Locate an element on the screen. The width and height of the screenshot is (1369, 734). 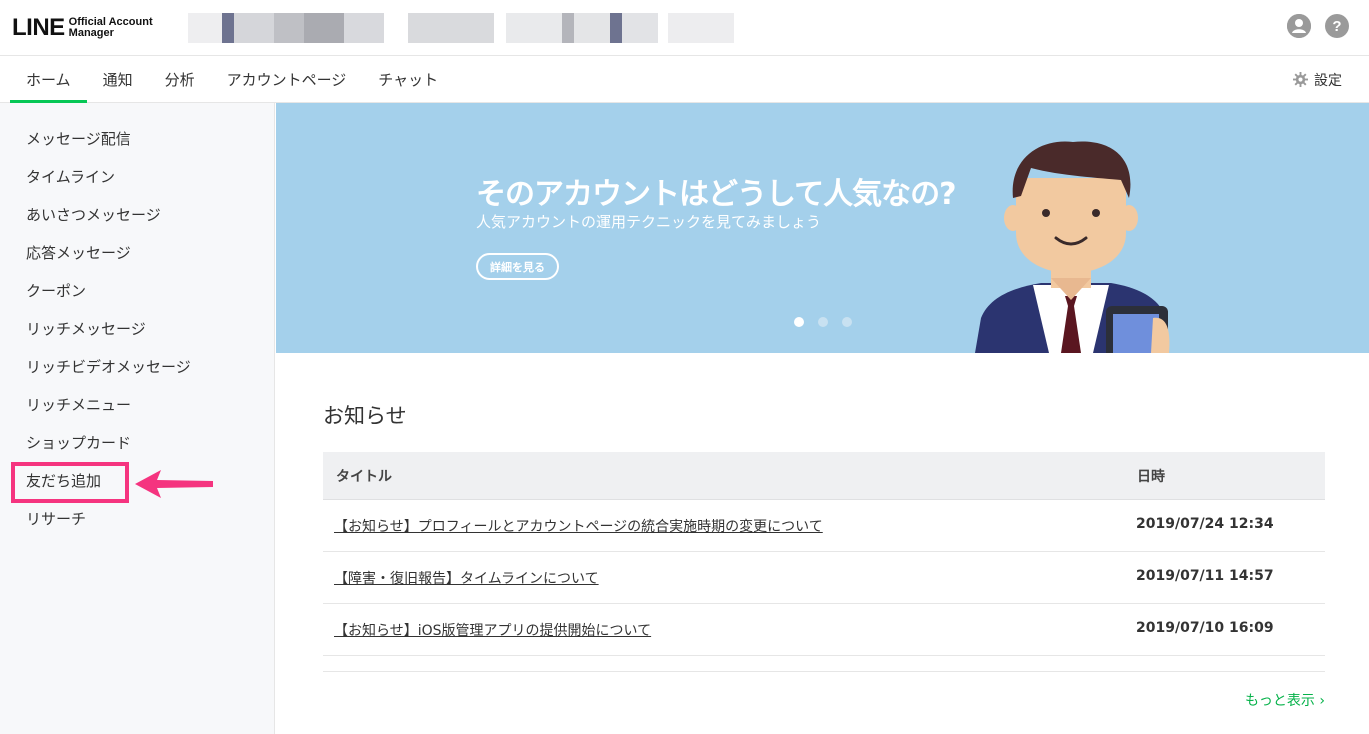
column-header-date: 日時 is located at coordinates (1151, 476).